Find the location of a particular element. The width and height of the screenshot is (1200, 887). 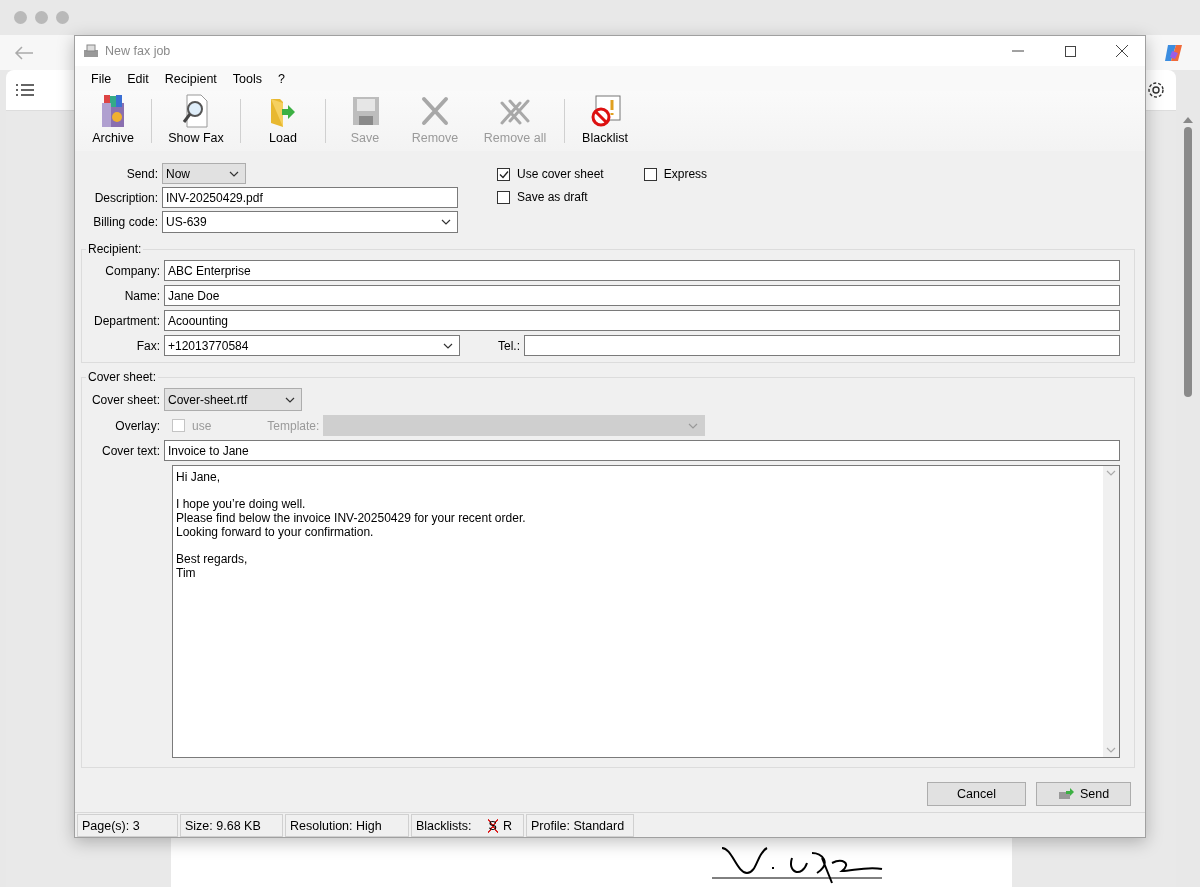

text-field: Acoounting is located at coordinates (642, 320).